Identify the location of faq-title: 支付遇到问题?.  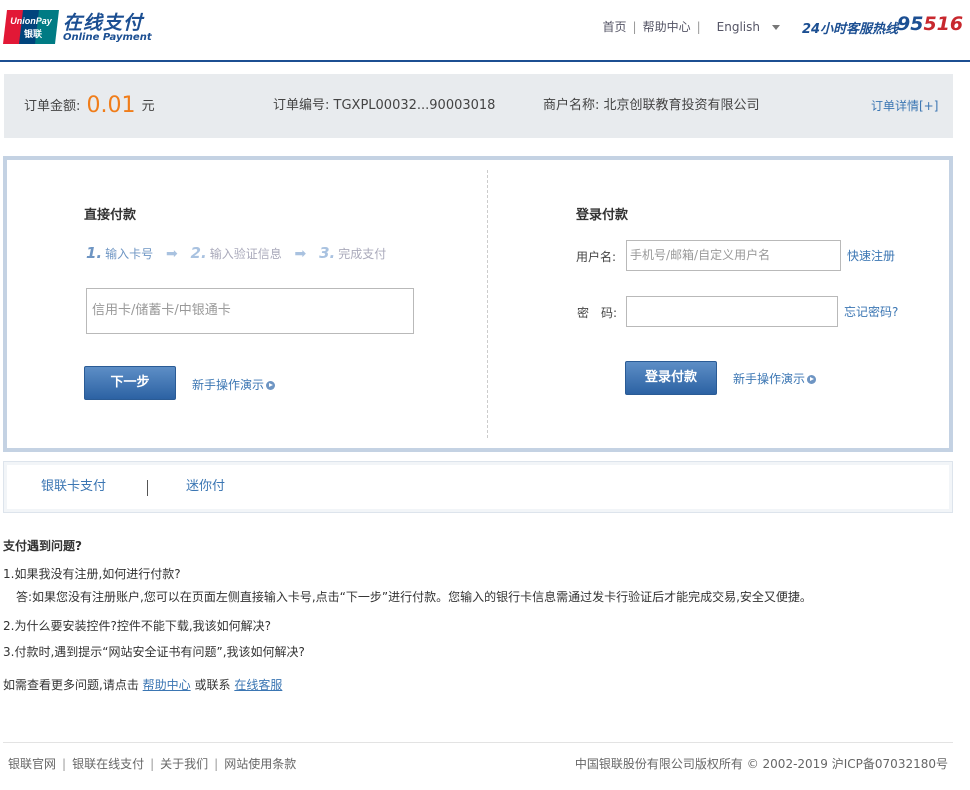
(42, 546).